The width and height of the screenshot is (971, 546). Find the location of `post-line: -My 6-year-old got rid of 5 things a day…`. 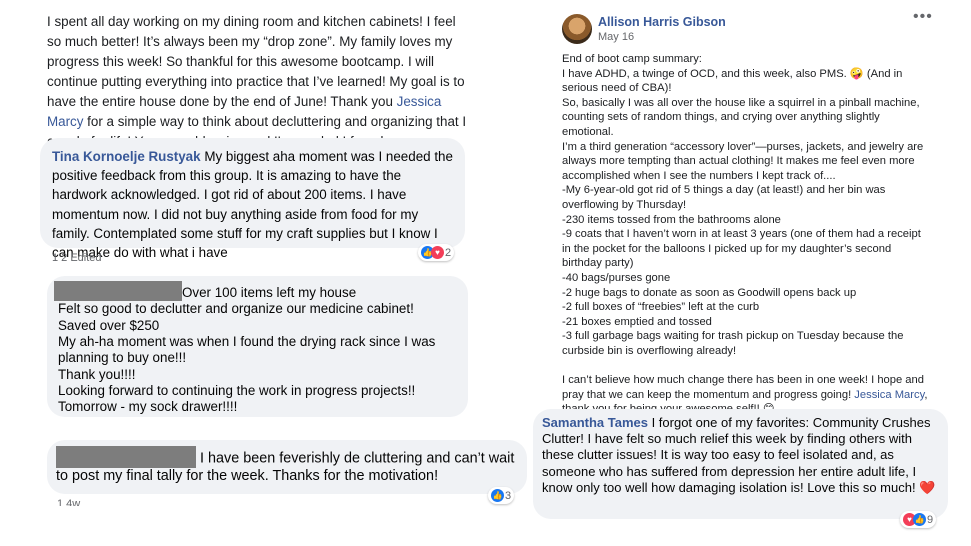

post-line: -My 6-year-old got rid of 5 things a day… is located at coordinates (724, 197).